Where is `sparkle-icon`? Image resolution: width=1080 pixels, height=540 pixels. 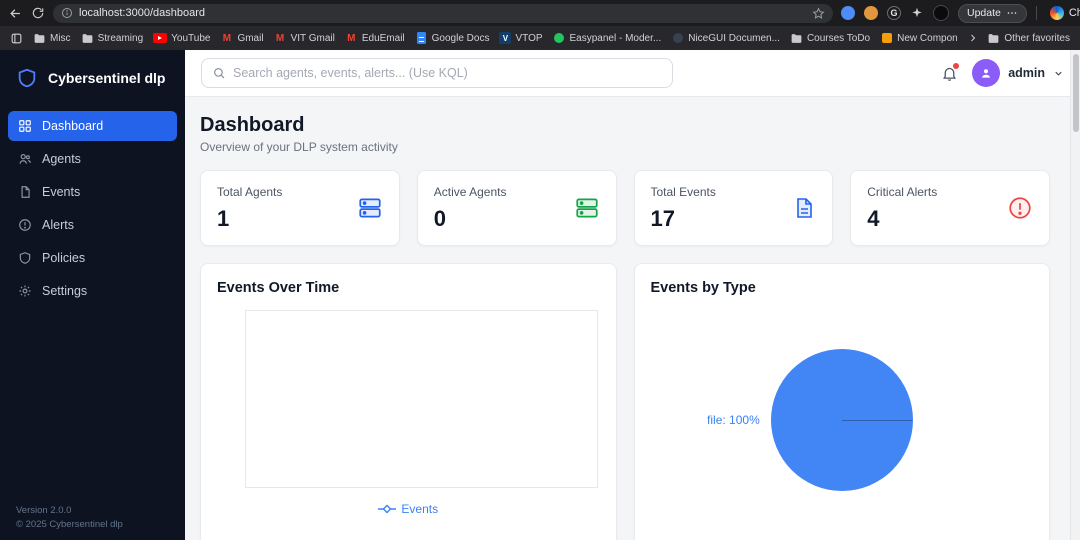 sparkle-icon is located at coordinates (917, 13).